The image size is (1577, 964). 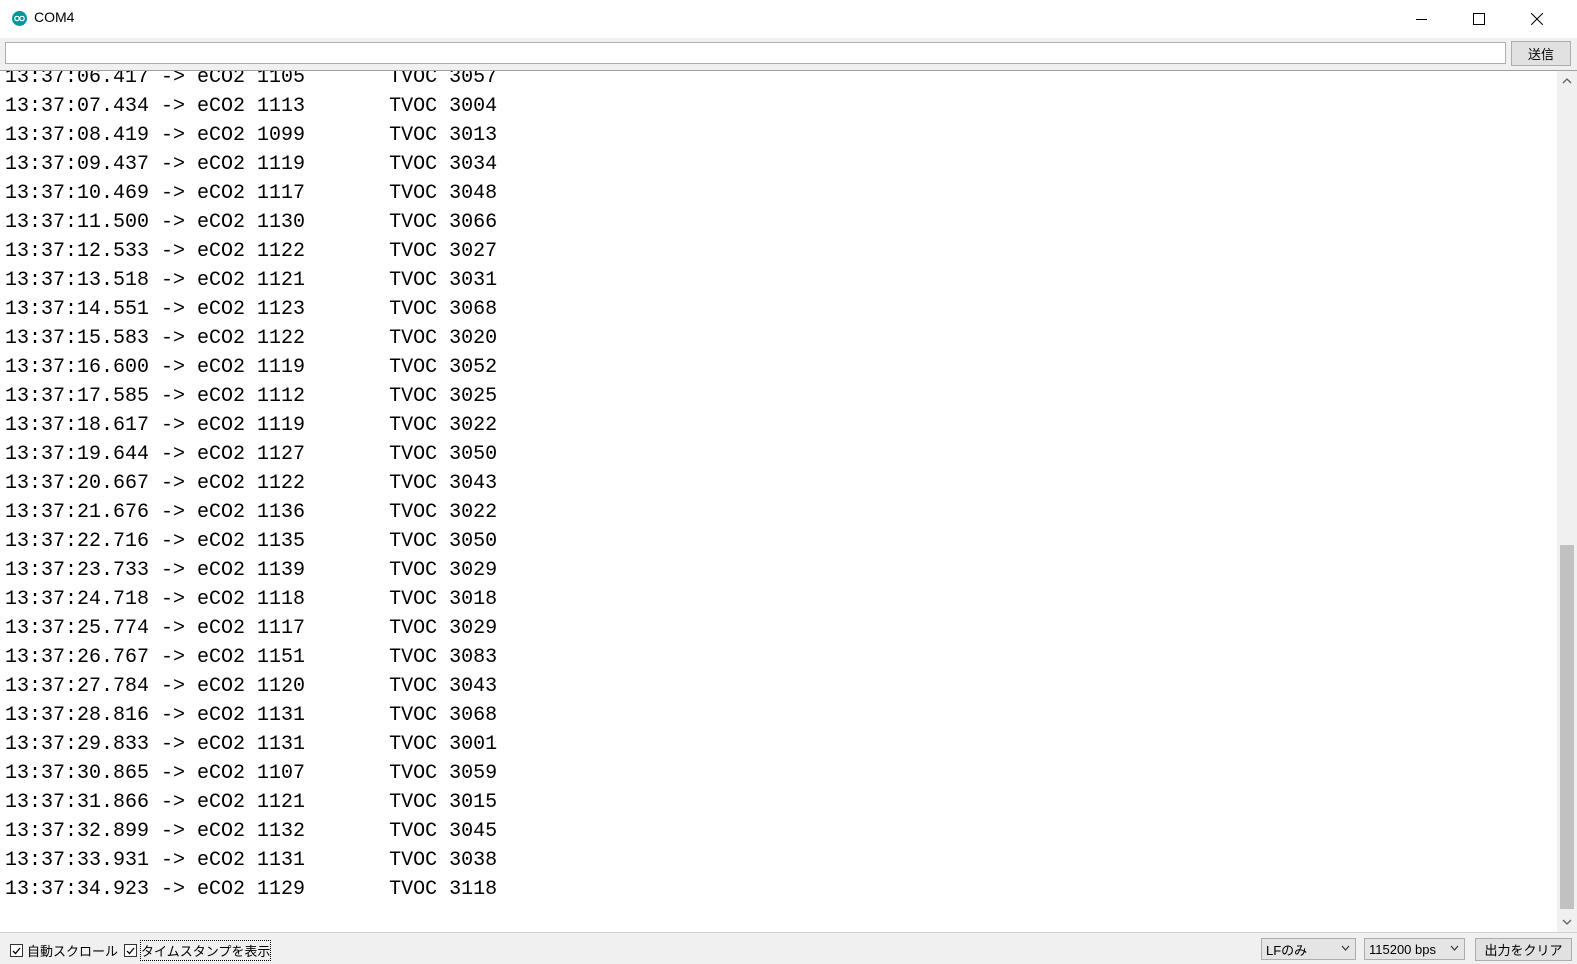 I want to click on serial-line: 13:37:08.419 -> eCO2 1099 TVOC 3013, so click(x=251, y=135).